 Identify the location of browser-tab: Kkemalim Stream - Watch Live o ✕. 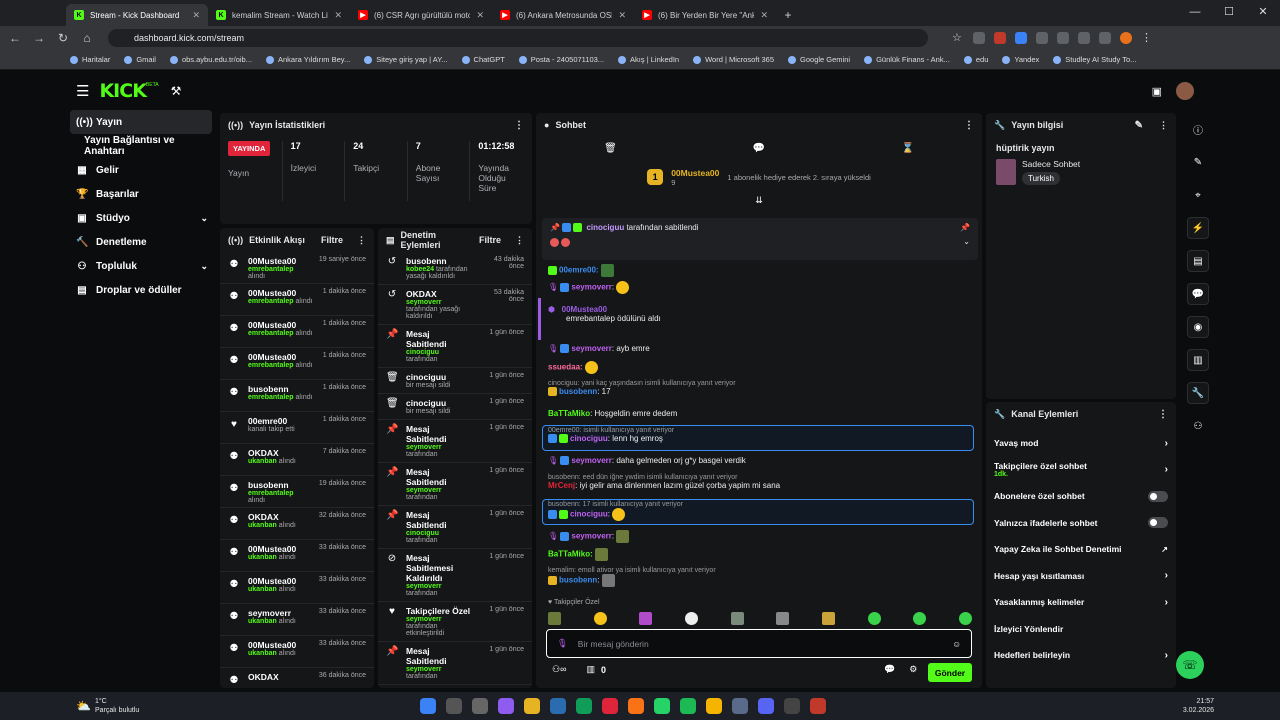
(279, 15).